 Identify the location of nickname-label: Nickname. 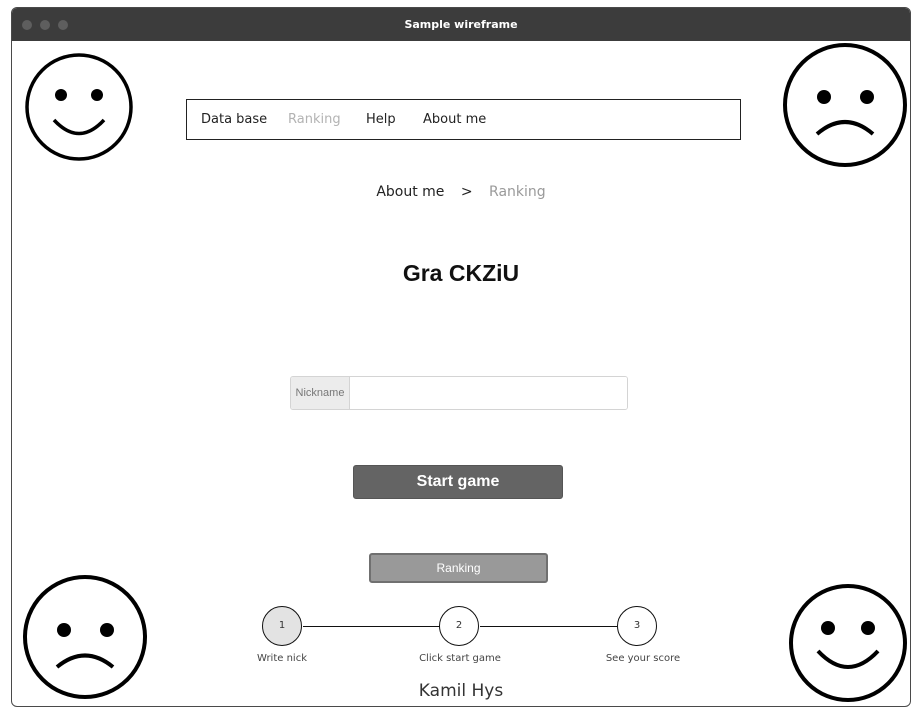
(320, 393).